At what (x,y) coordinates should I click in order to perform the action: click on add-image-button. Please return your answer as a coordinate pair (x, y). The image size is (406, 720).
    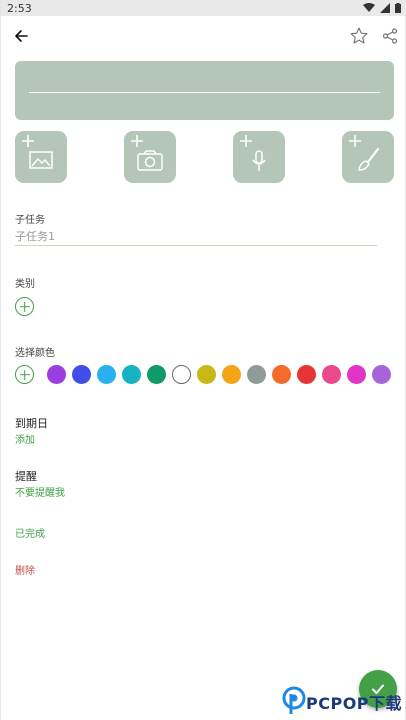
    Looking at the image, I should click on (41, 157).